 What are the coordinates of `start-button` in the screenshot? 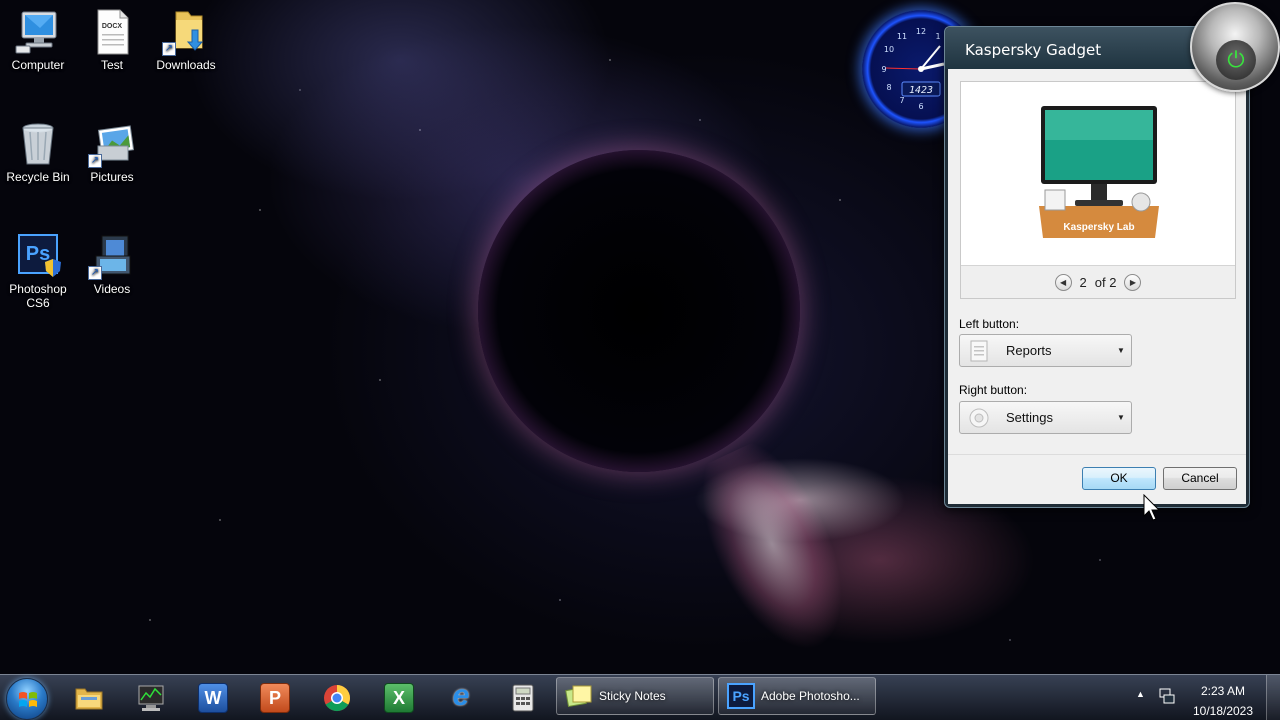 It's located at (27, 699).